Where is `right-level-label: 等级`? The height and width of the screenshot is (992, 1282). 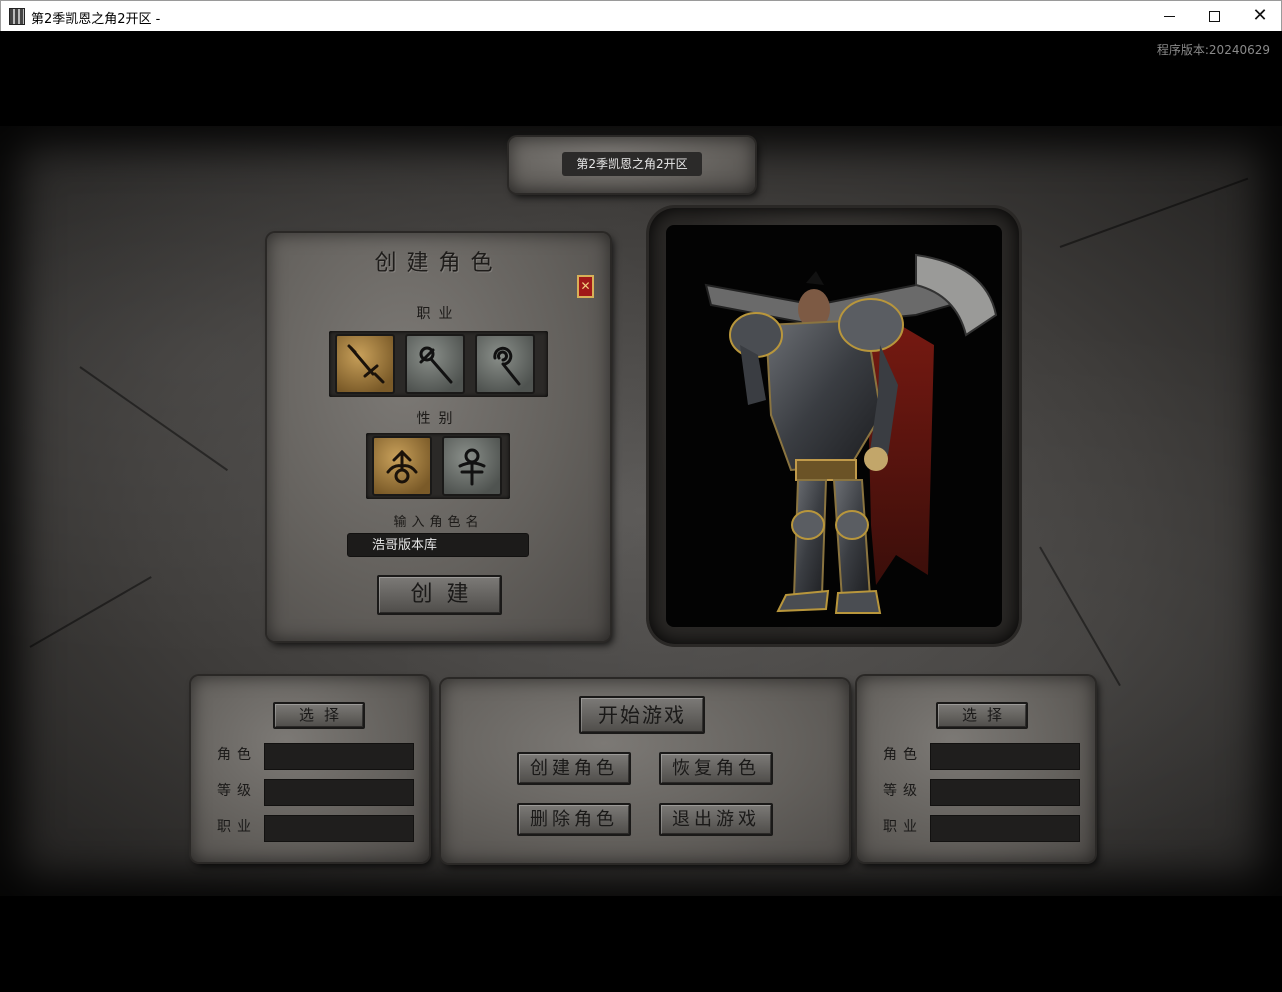
right-level-label: 等级 is located at coordinates (903, 791).